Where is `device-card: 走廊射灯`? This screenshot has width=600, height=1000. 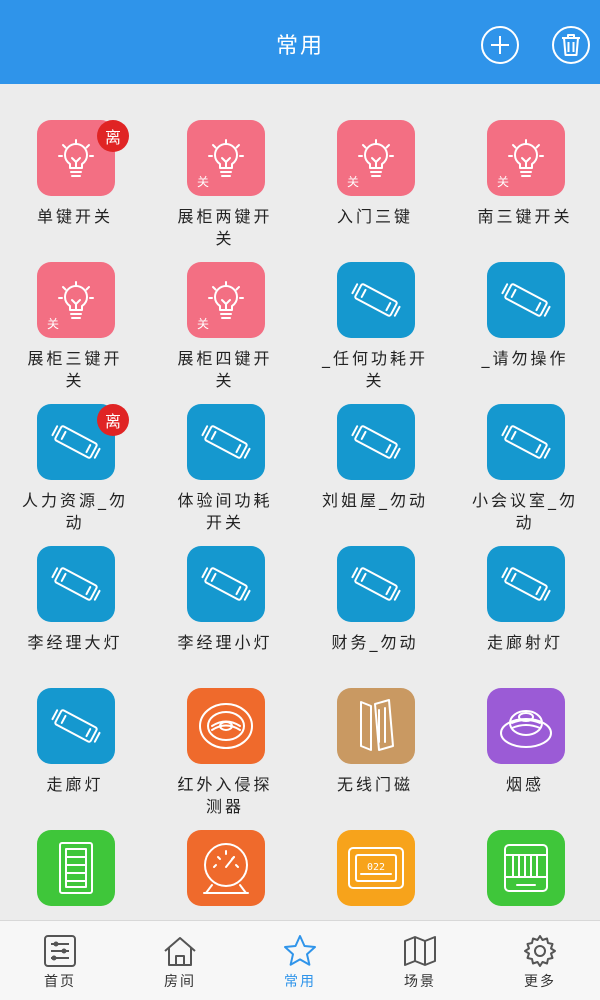 device-card: 走廊射灯 is located at coordinates (525, 581).